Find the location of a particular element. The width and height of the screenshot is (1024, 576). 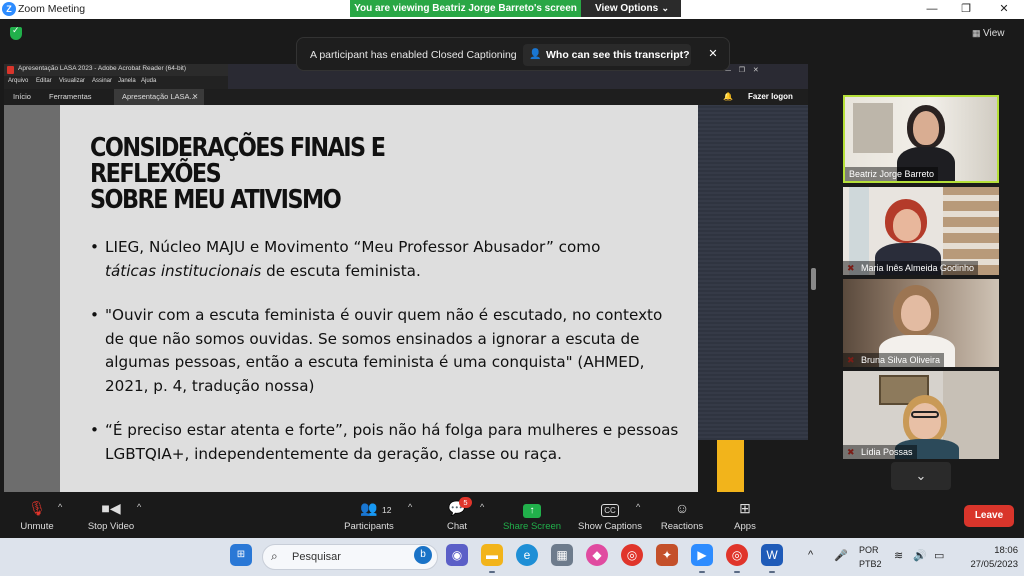

minimize-icon: — is located at coordinates (932, 9).